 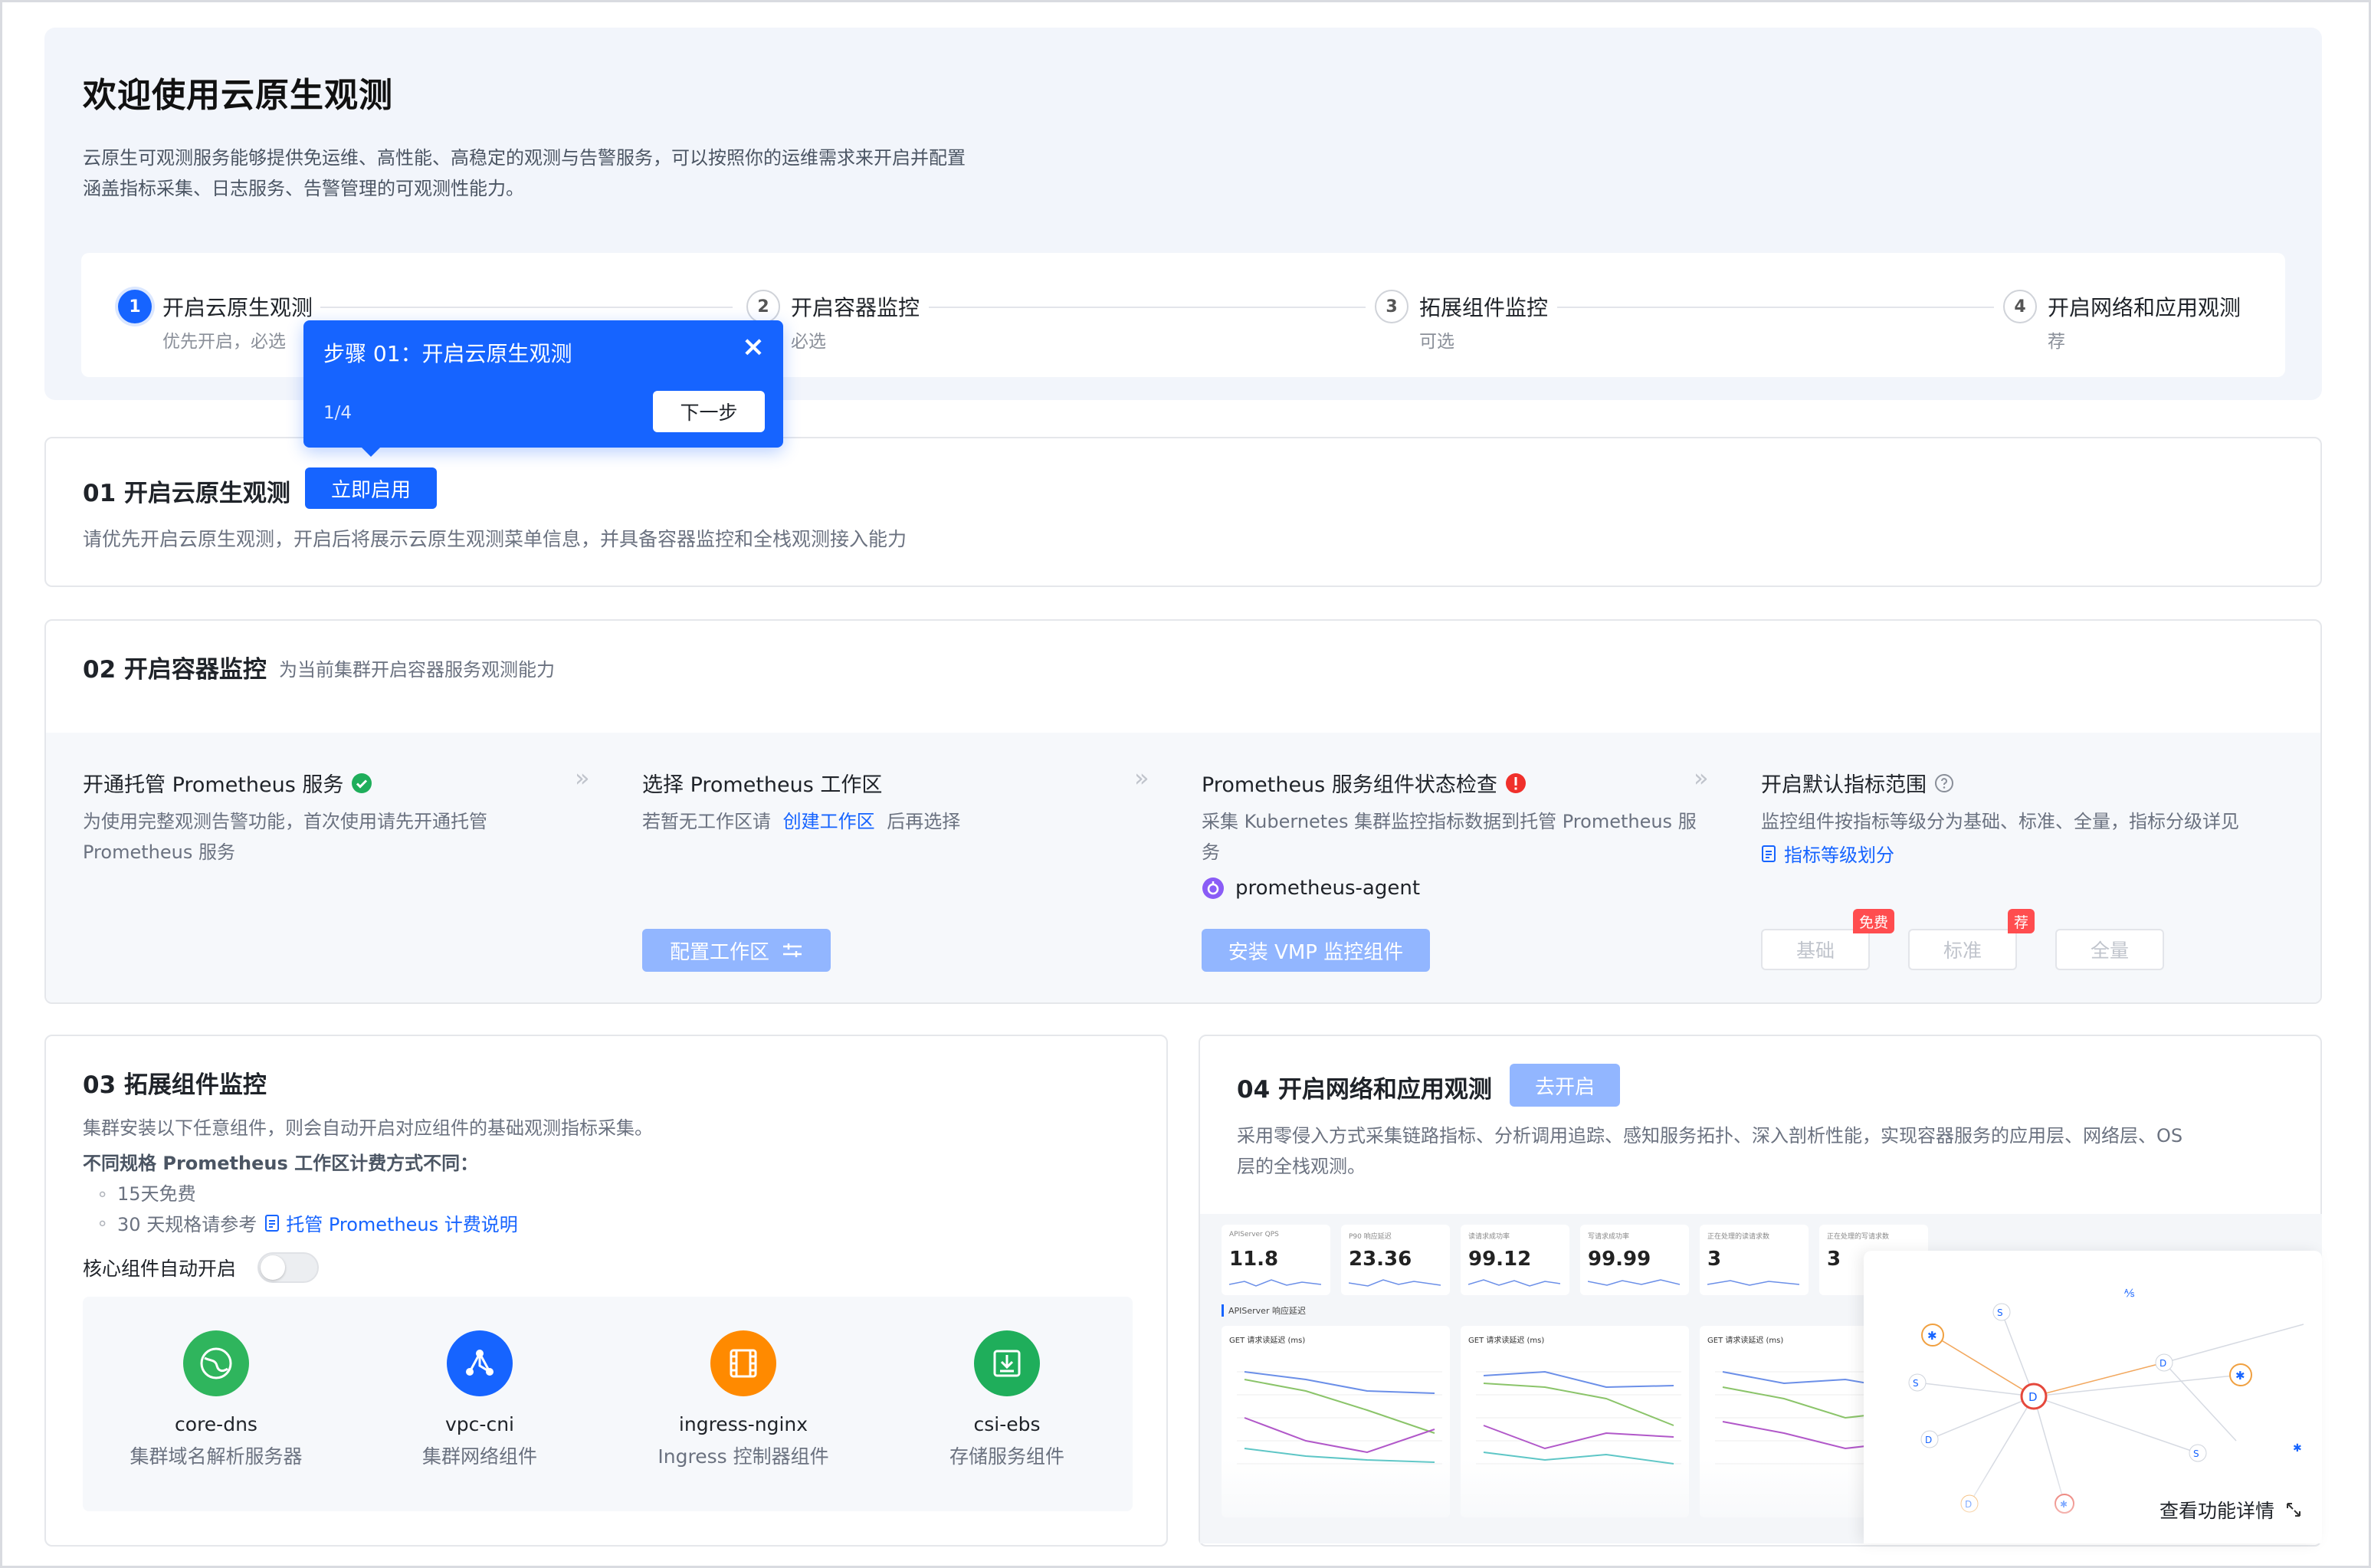 What do you see at coordinates (1437, 342) in the screenshot?
I see `step-3-sub: 可选` at bounding box center [1437, 342].